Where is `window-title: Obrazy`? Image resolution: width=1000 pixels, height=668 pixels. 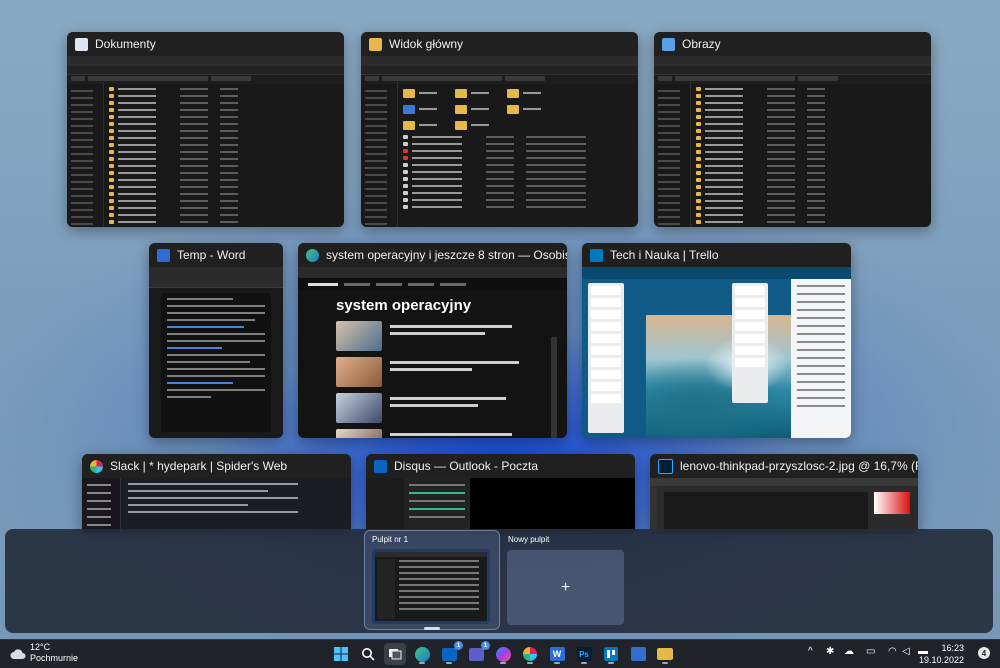
window-title: Obrazy is located at coordinates (701, 44).